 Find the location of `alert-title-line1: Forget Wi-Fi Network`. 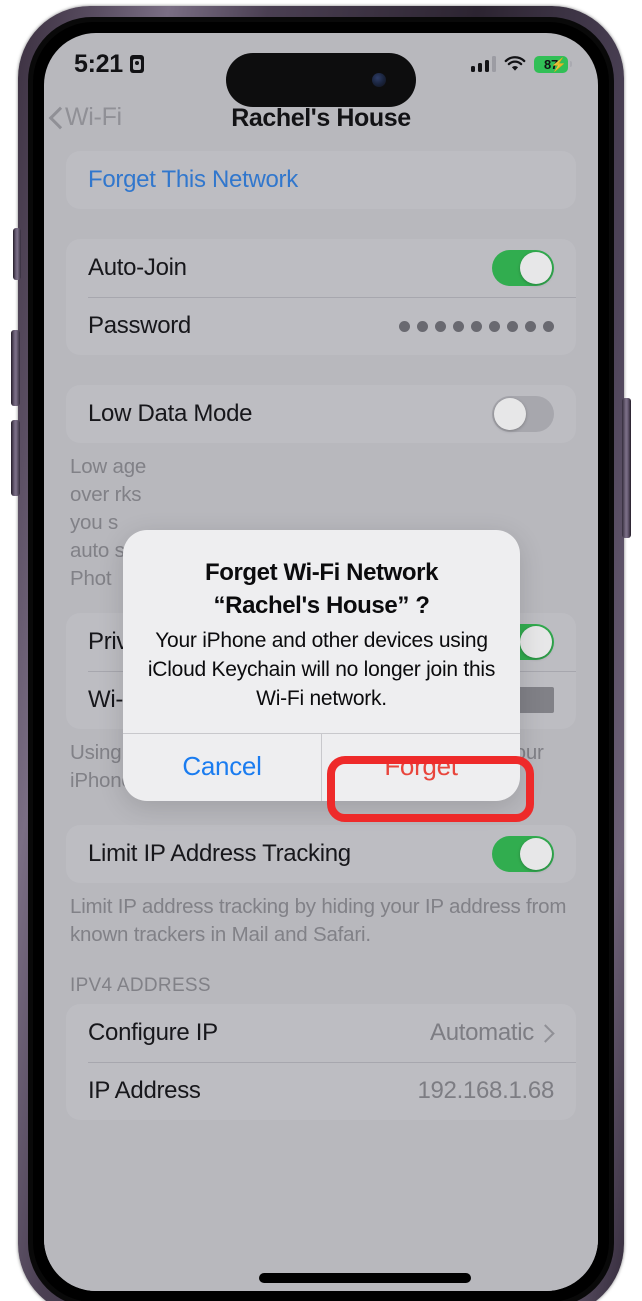

alert-title-line1: Forget Wi-Fi Network is located at coordinates (321, 572).